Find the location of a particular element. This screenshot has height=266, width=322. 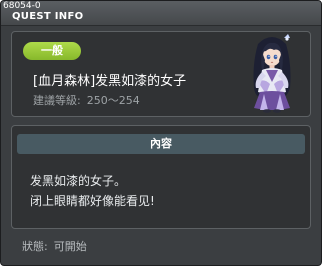

quest-name: [血月森林]发黑如漆的女子 is located at coordinates (110, 81).